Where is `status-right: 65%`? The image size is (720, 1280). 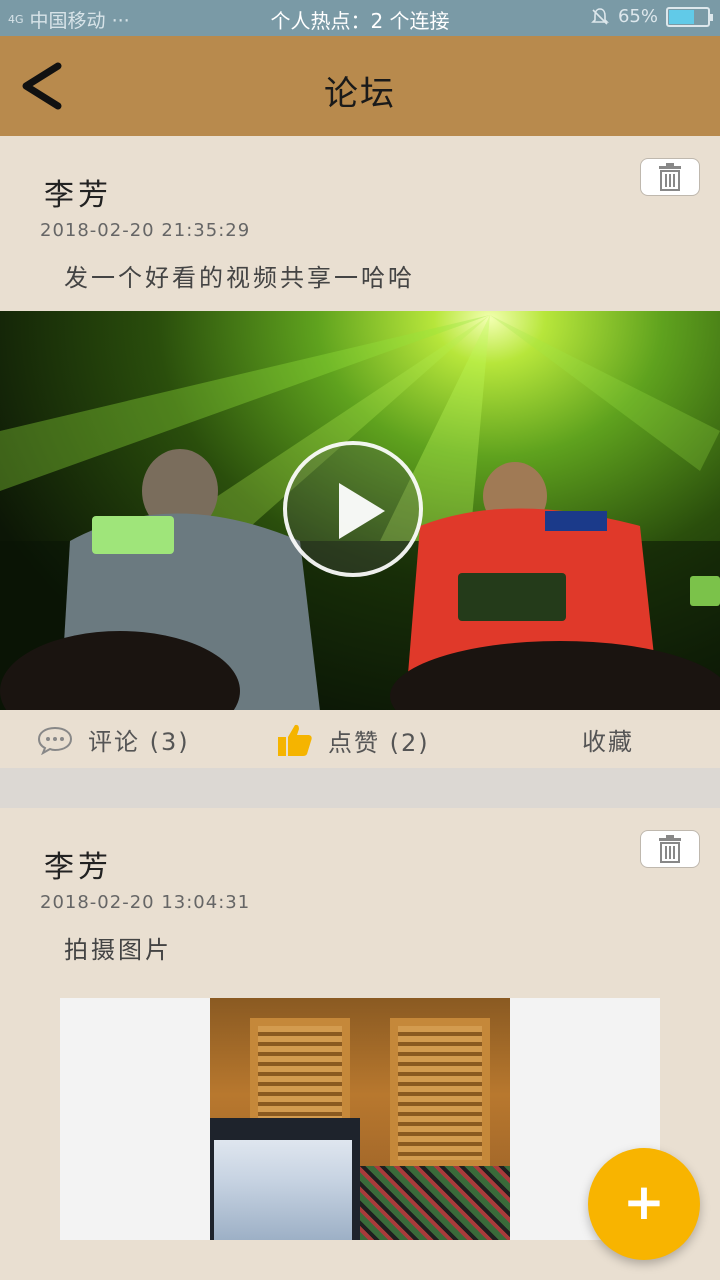
status-right: 65% is located at coordinates (651, 16).